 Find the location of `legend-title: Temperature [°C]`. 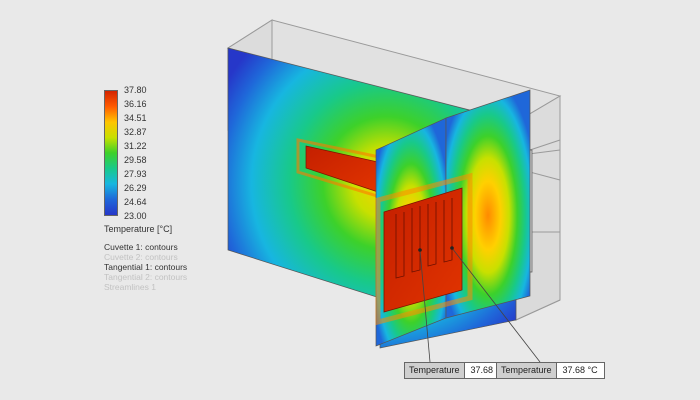

legend-title: Temperature [°C] is located at coordinates (138, 229).